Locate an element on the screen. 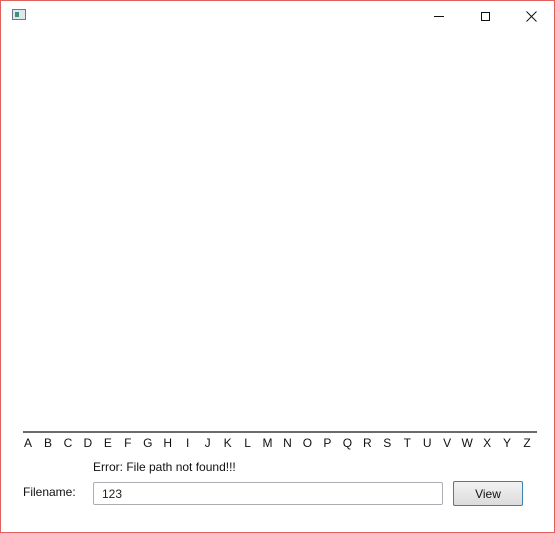 Image resolution: width=555 pixels, height=533 pixels. letter-v: V is located at coordinates (447, 443).